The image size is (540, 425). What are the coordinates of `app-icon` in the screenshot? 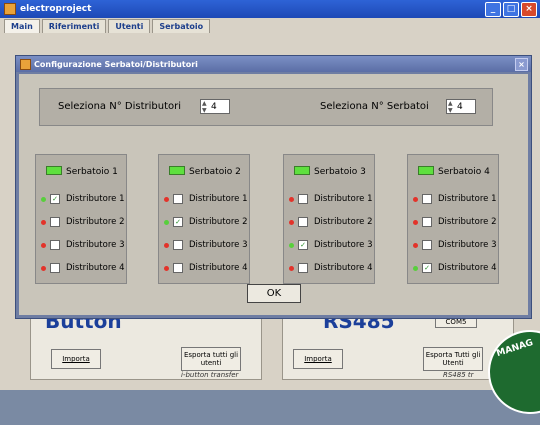 It's located at (10, 9).